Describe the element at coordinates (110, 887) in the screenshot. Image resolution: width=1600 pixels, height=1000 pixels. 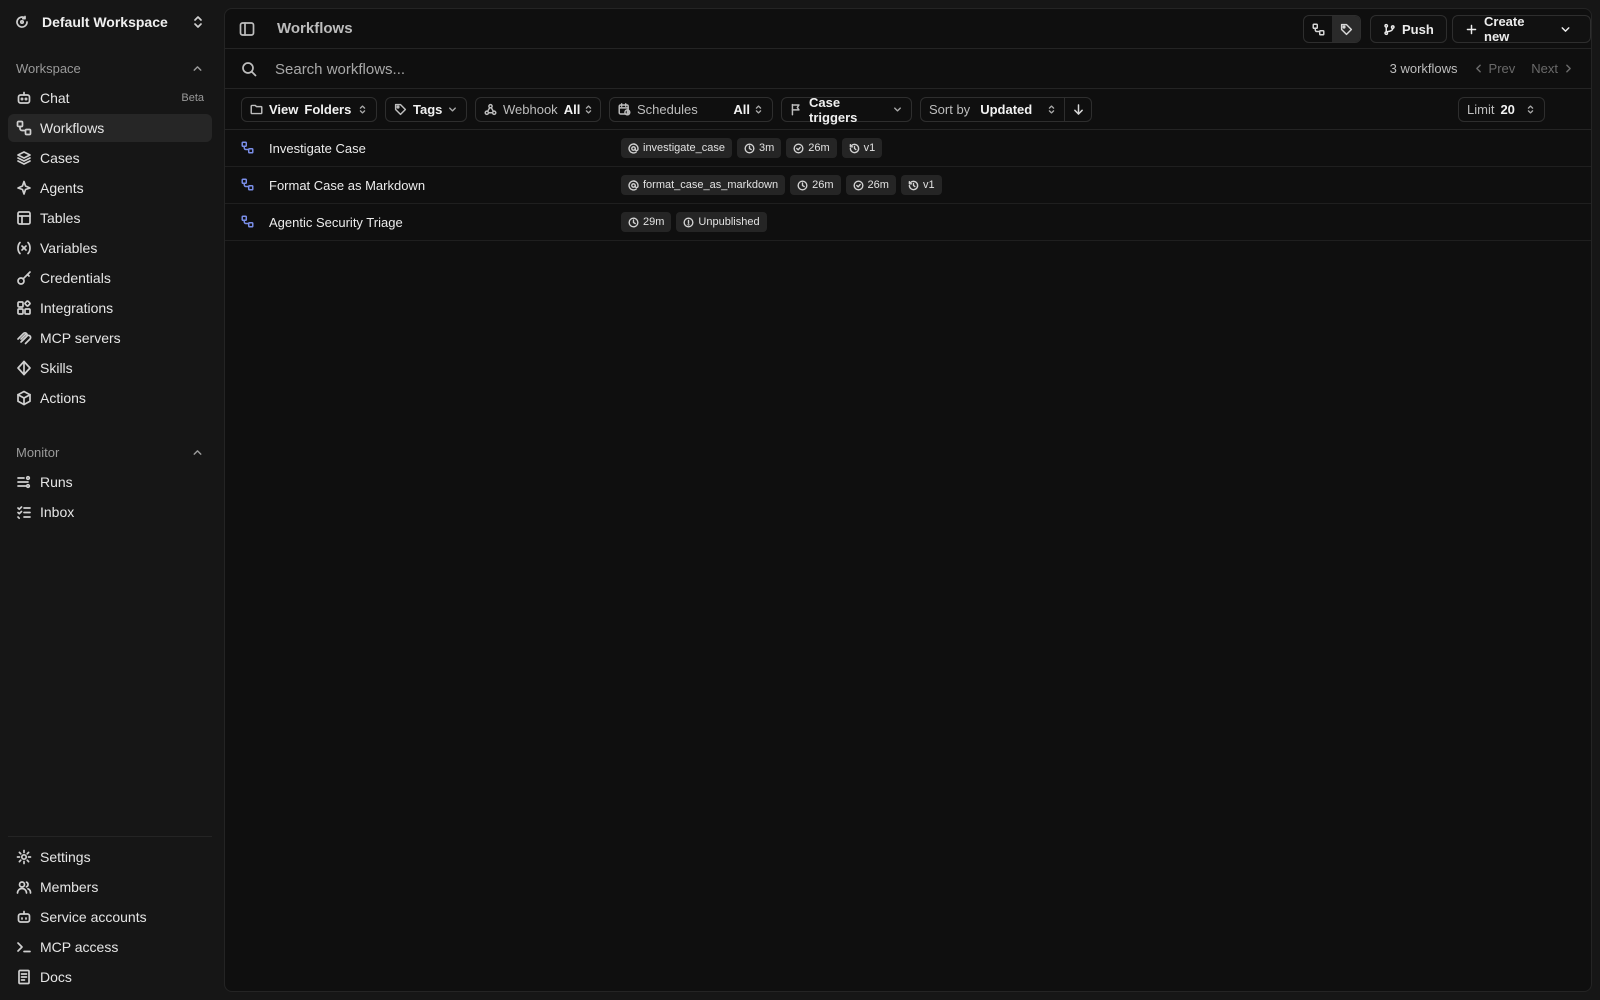
I see `sidebar-item-members: Members` at that location.